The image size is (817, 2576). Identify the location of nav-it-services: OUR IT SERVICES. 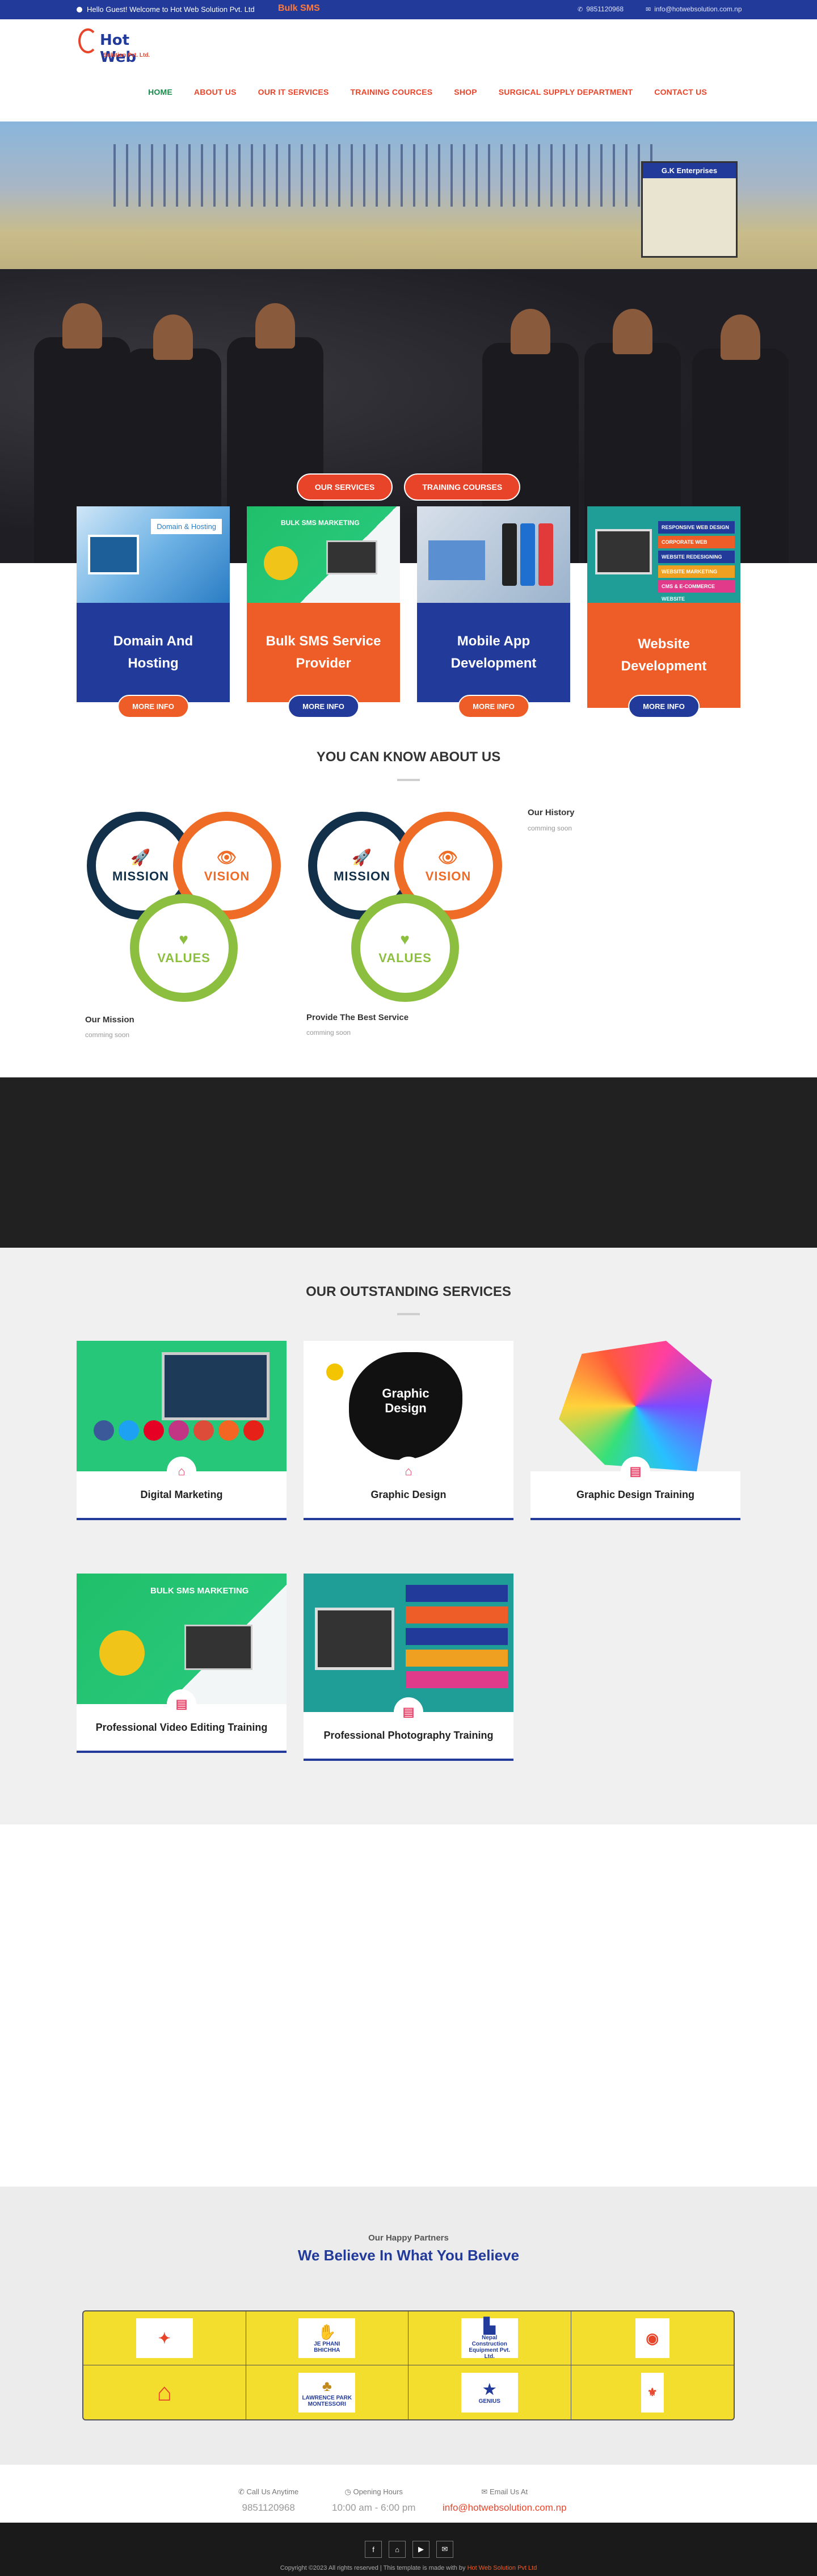
(293, 92).